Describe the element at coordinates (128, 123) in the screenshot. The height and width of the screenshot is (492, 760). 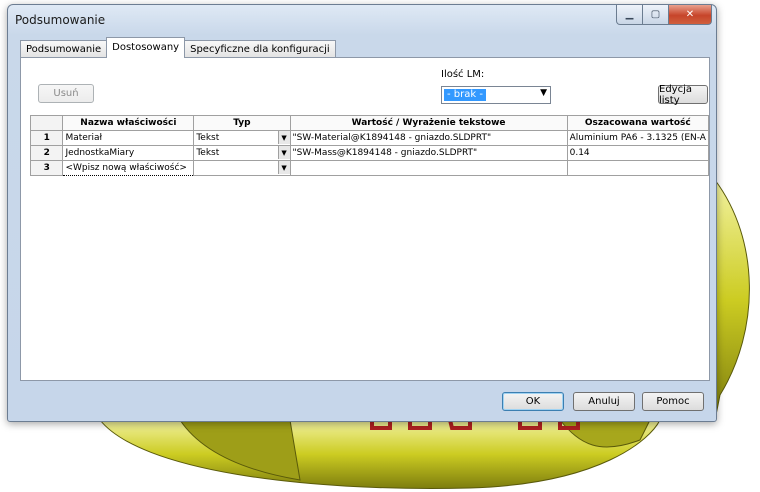
I see `column-header-name: Nazwa właściwości` at that location.